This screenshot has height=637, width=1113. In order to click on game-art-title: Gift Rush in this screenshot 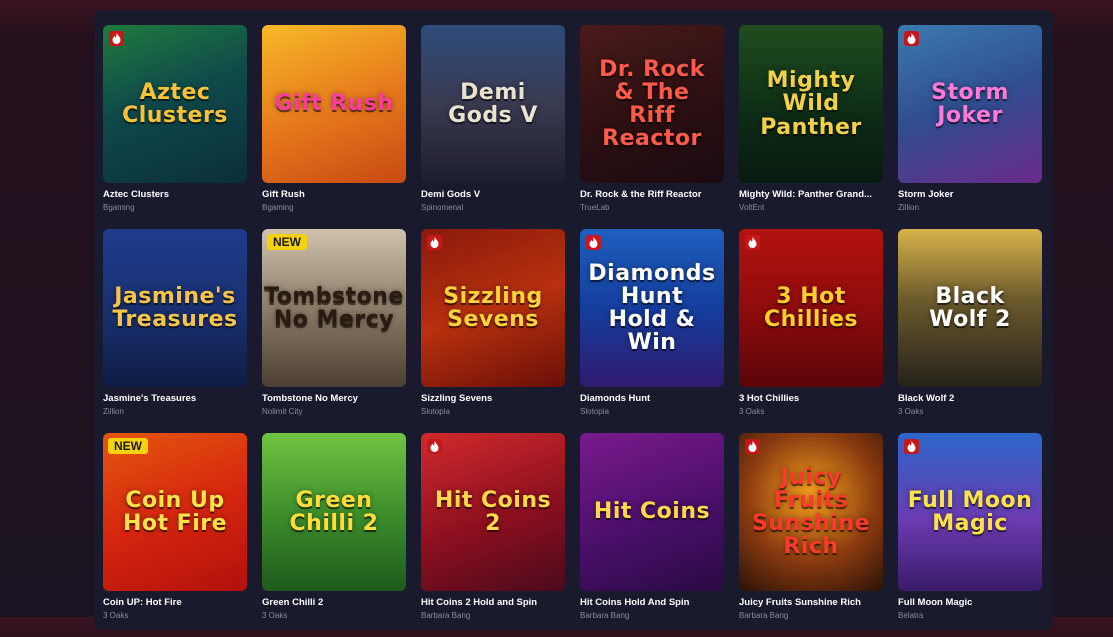, I will do `click(334, 104)`.